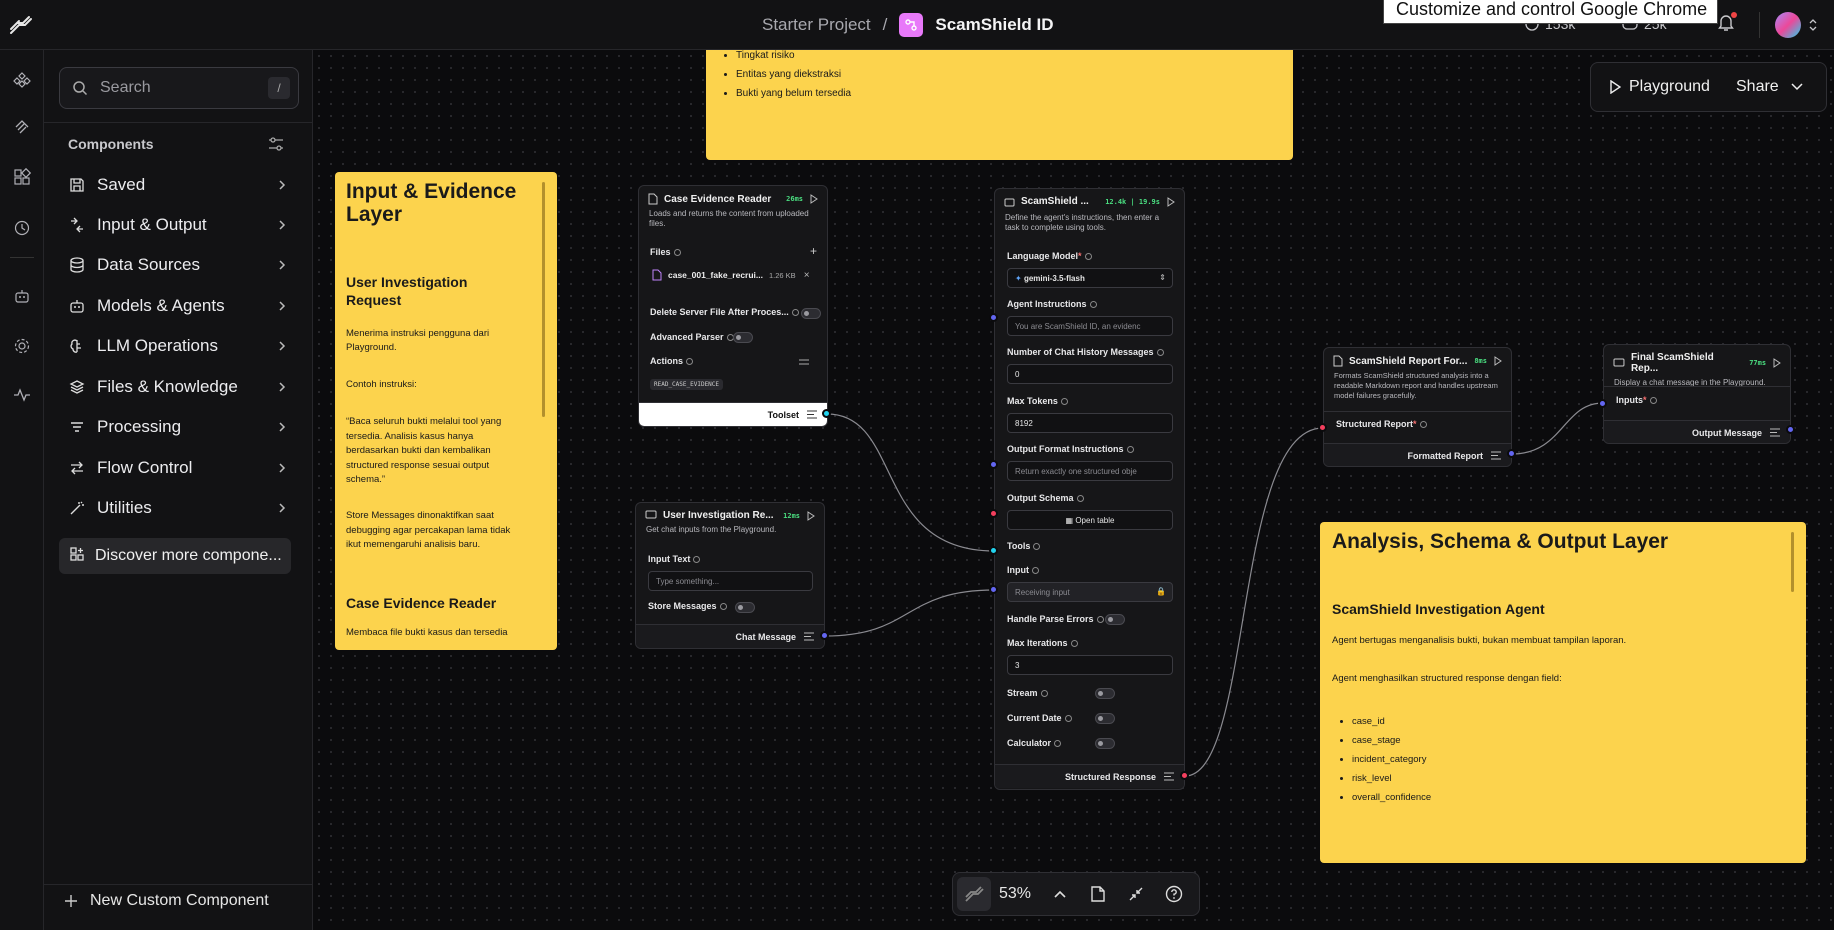 This screenshot has height=930, width=1834. What do you see at coordinates (1060, 894) in the screenshot?
I see `chevron-up-icon` at bounding box center [1060, 894].